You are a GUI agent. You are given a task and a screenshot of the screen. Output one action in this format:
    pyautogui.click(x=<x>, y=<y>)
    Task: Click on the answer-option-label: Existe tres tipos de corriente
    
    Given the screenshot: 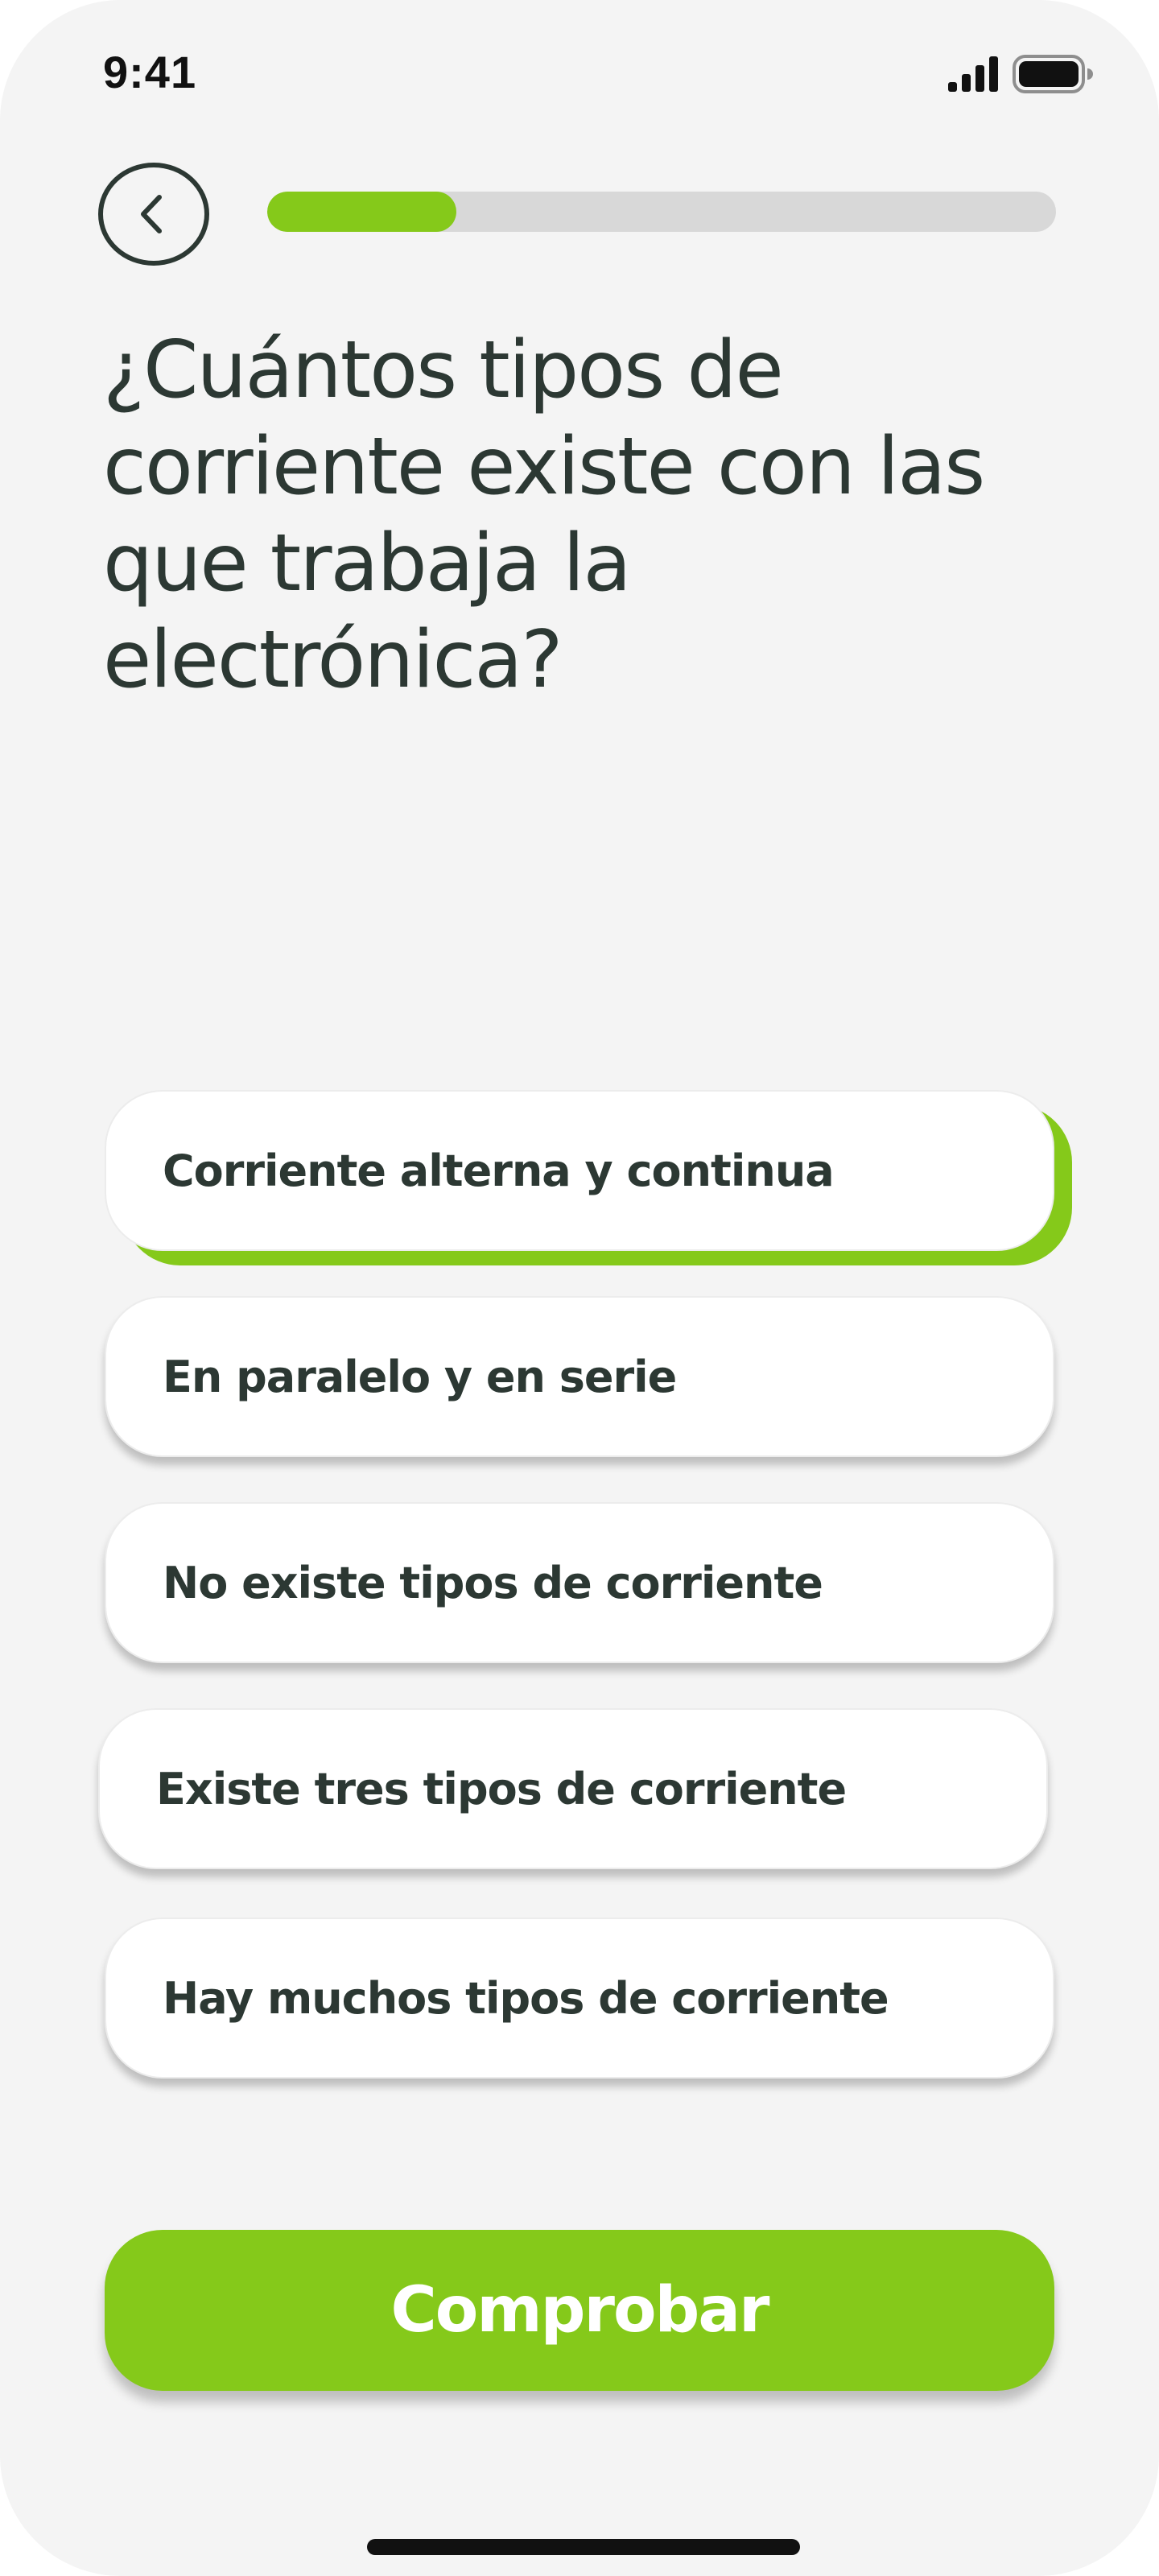 What is the action you would take?
    pyautogui.click(x=502, y=1788)
    